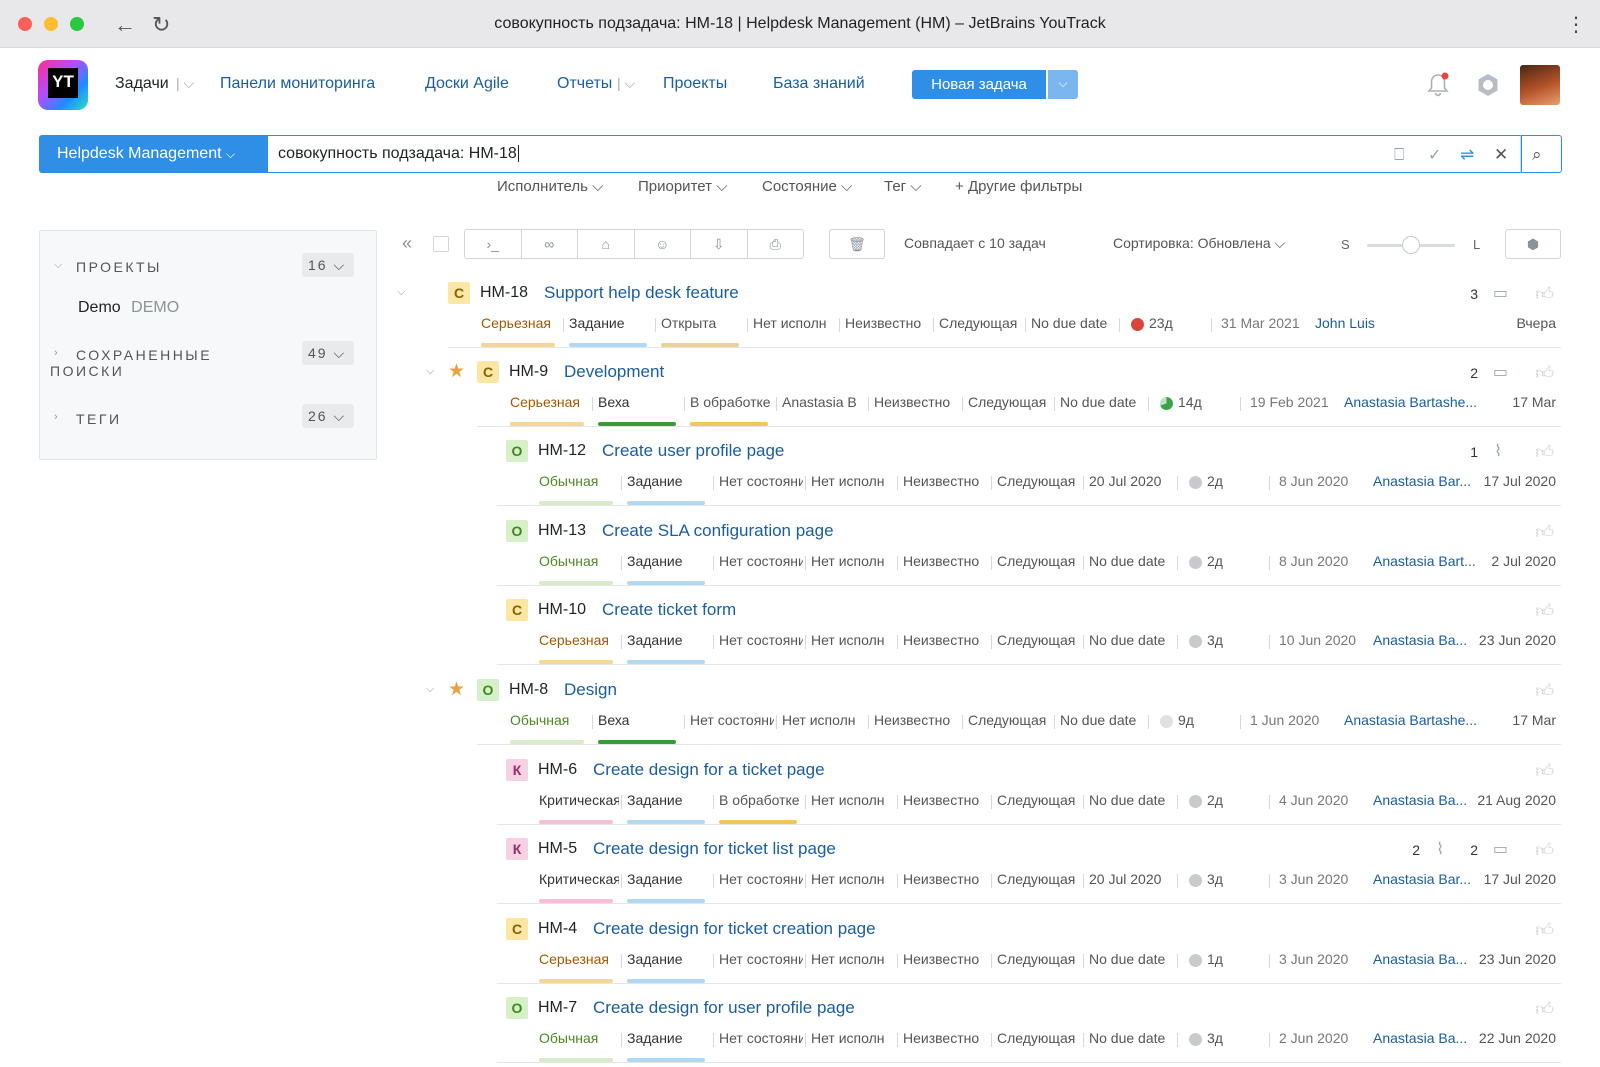  Describe the element at coordinates (1237, 959) in the screenshot. I see `estimate-field: 1д` at that location.